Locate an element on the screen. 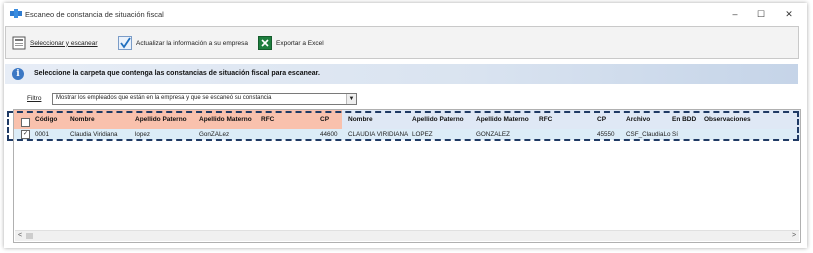 This screenshot has width=813, height=253. checkmark-icon is located at coordinates (125, 43).